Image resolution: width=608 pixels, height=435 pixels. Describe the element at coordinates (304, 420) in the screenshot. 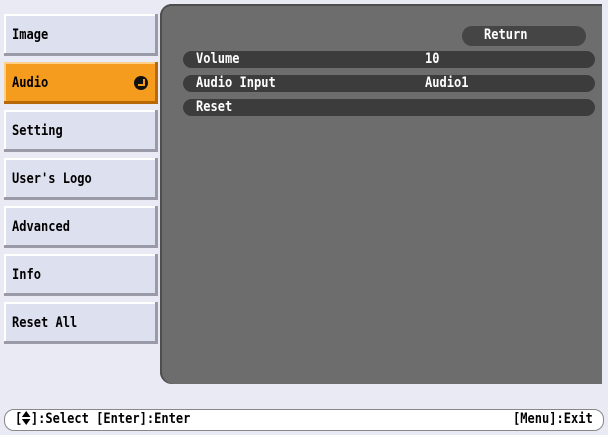

I see `status-bar: []:Select [Enter]:Enter [Menu]:Exit` at that location.